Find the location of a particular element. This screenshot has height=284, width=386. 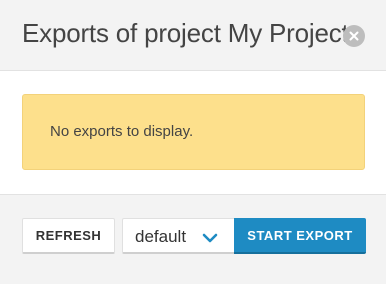

export-format-selected-value: default is located at coordinates (161, 236).